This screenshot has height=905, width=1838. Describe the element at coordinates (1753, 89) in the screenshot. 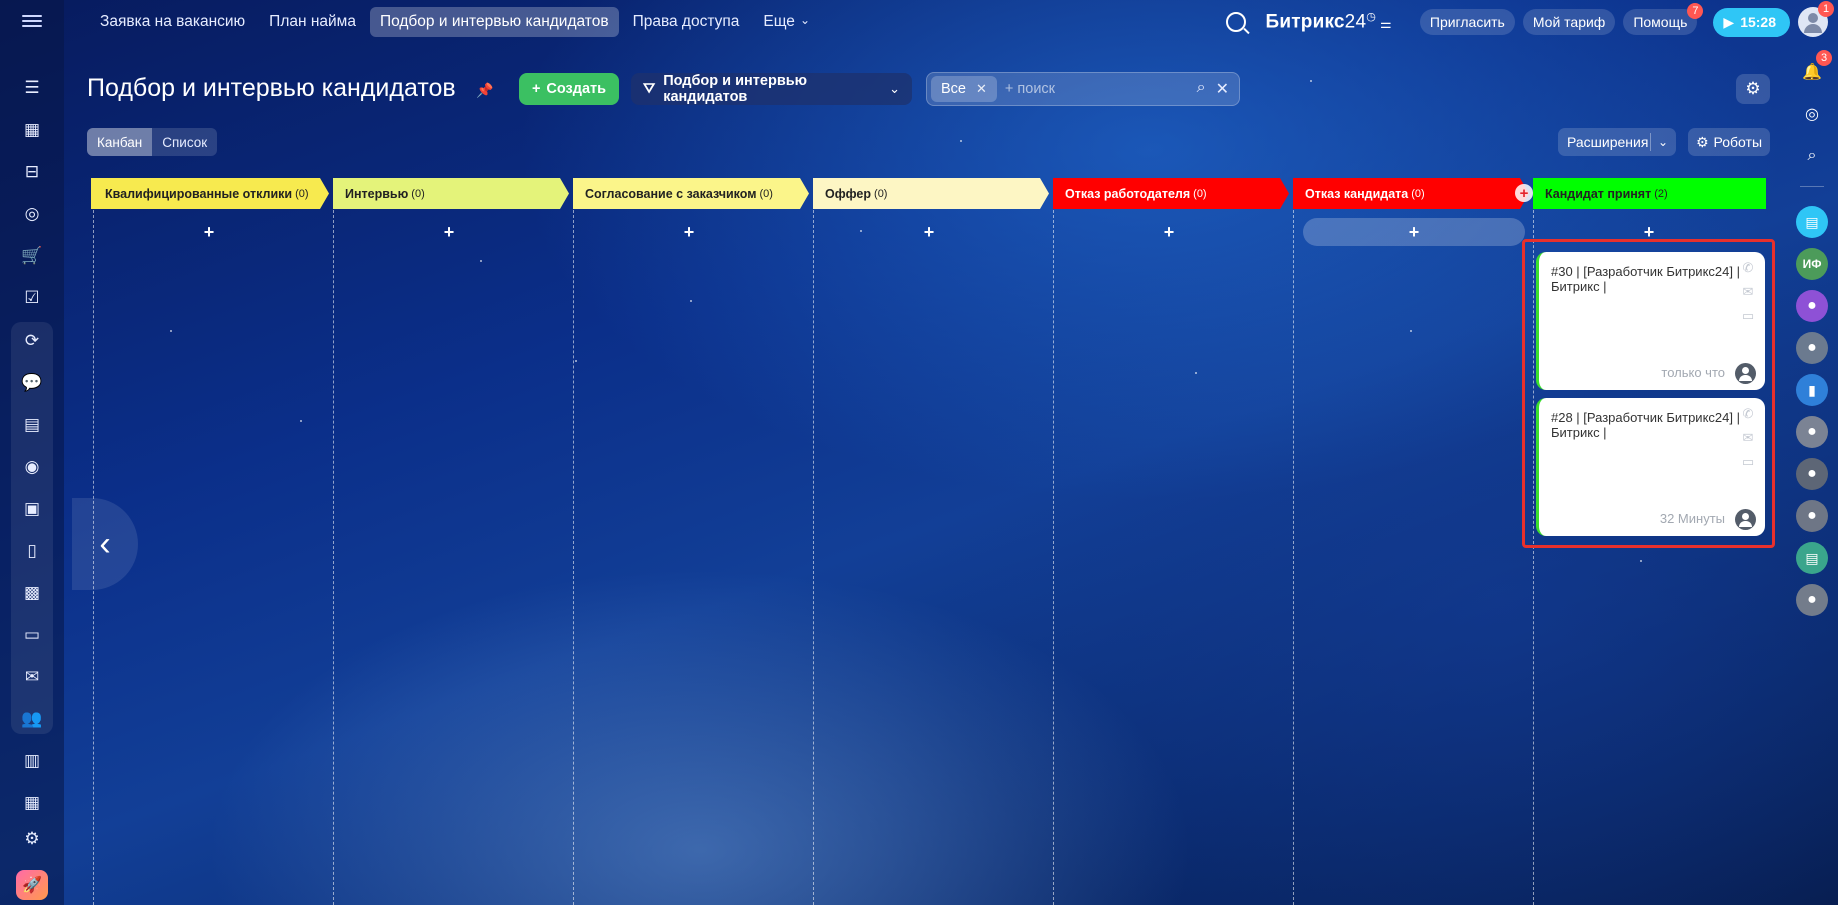

I see `gear-icon: ⚙` at that location.